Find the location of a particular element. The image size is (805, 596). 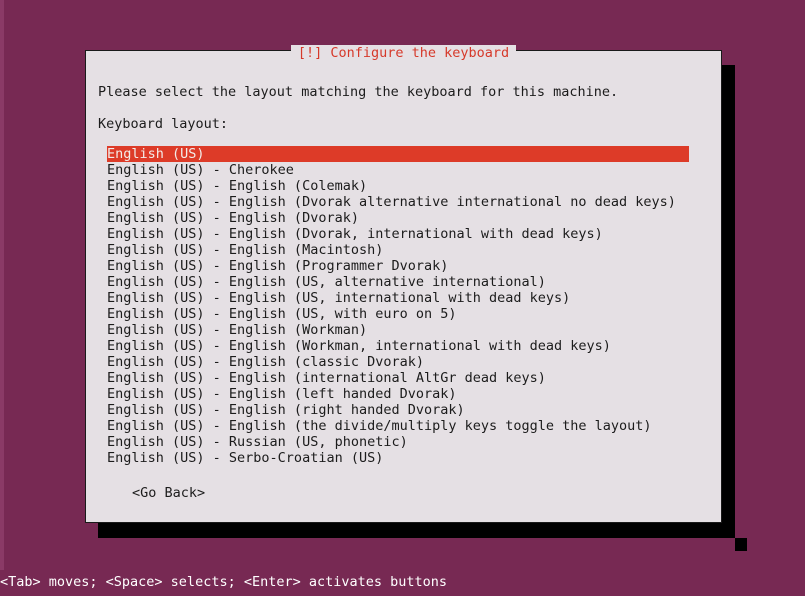

list-item: English (US) - English (Dvorak) is located at coordinates (403, 218).